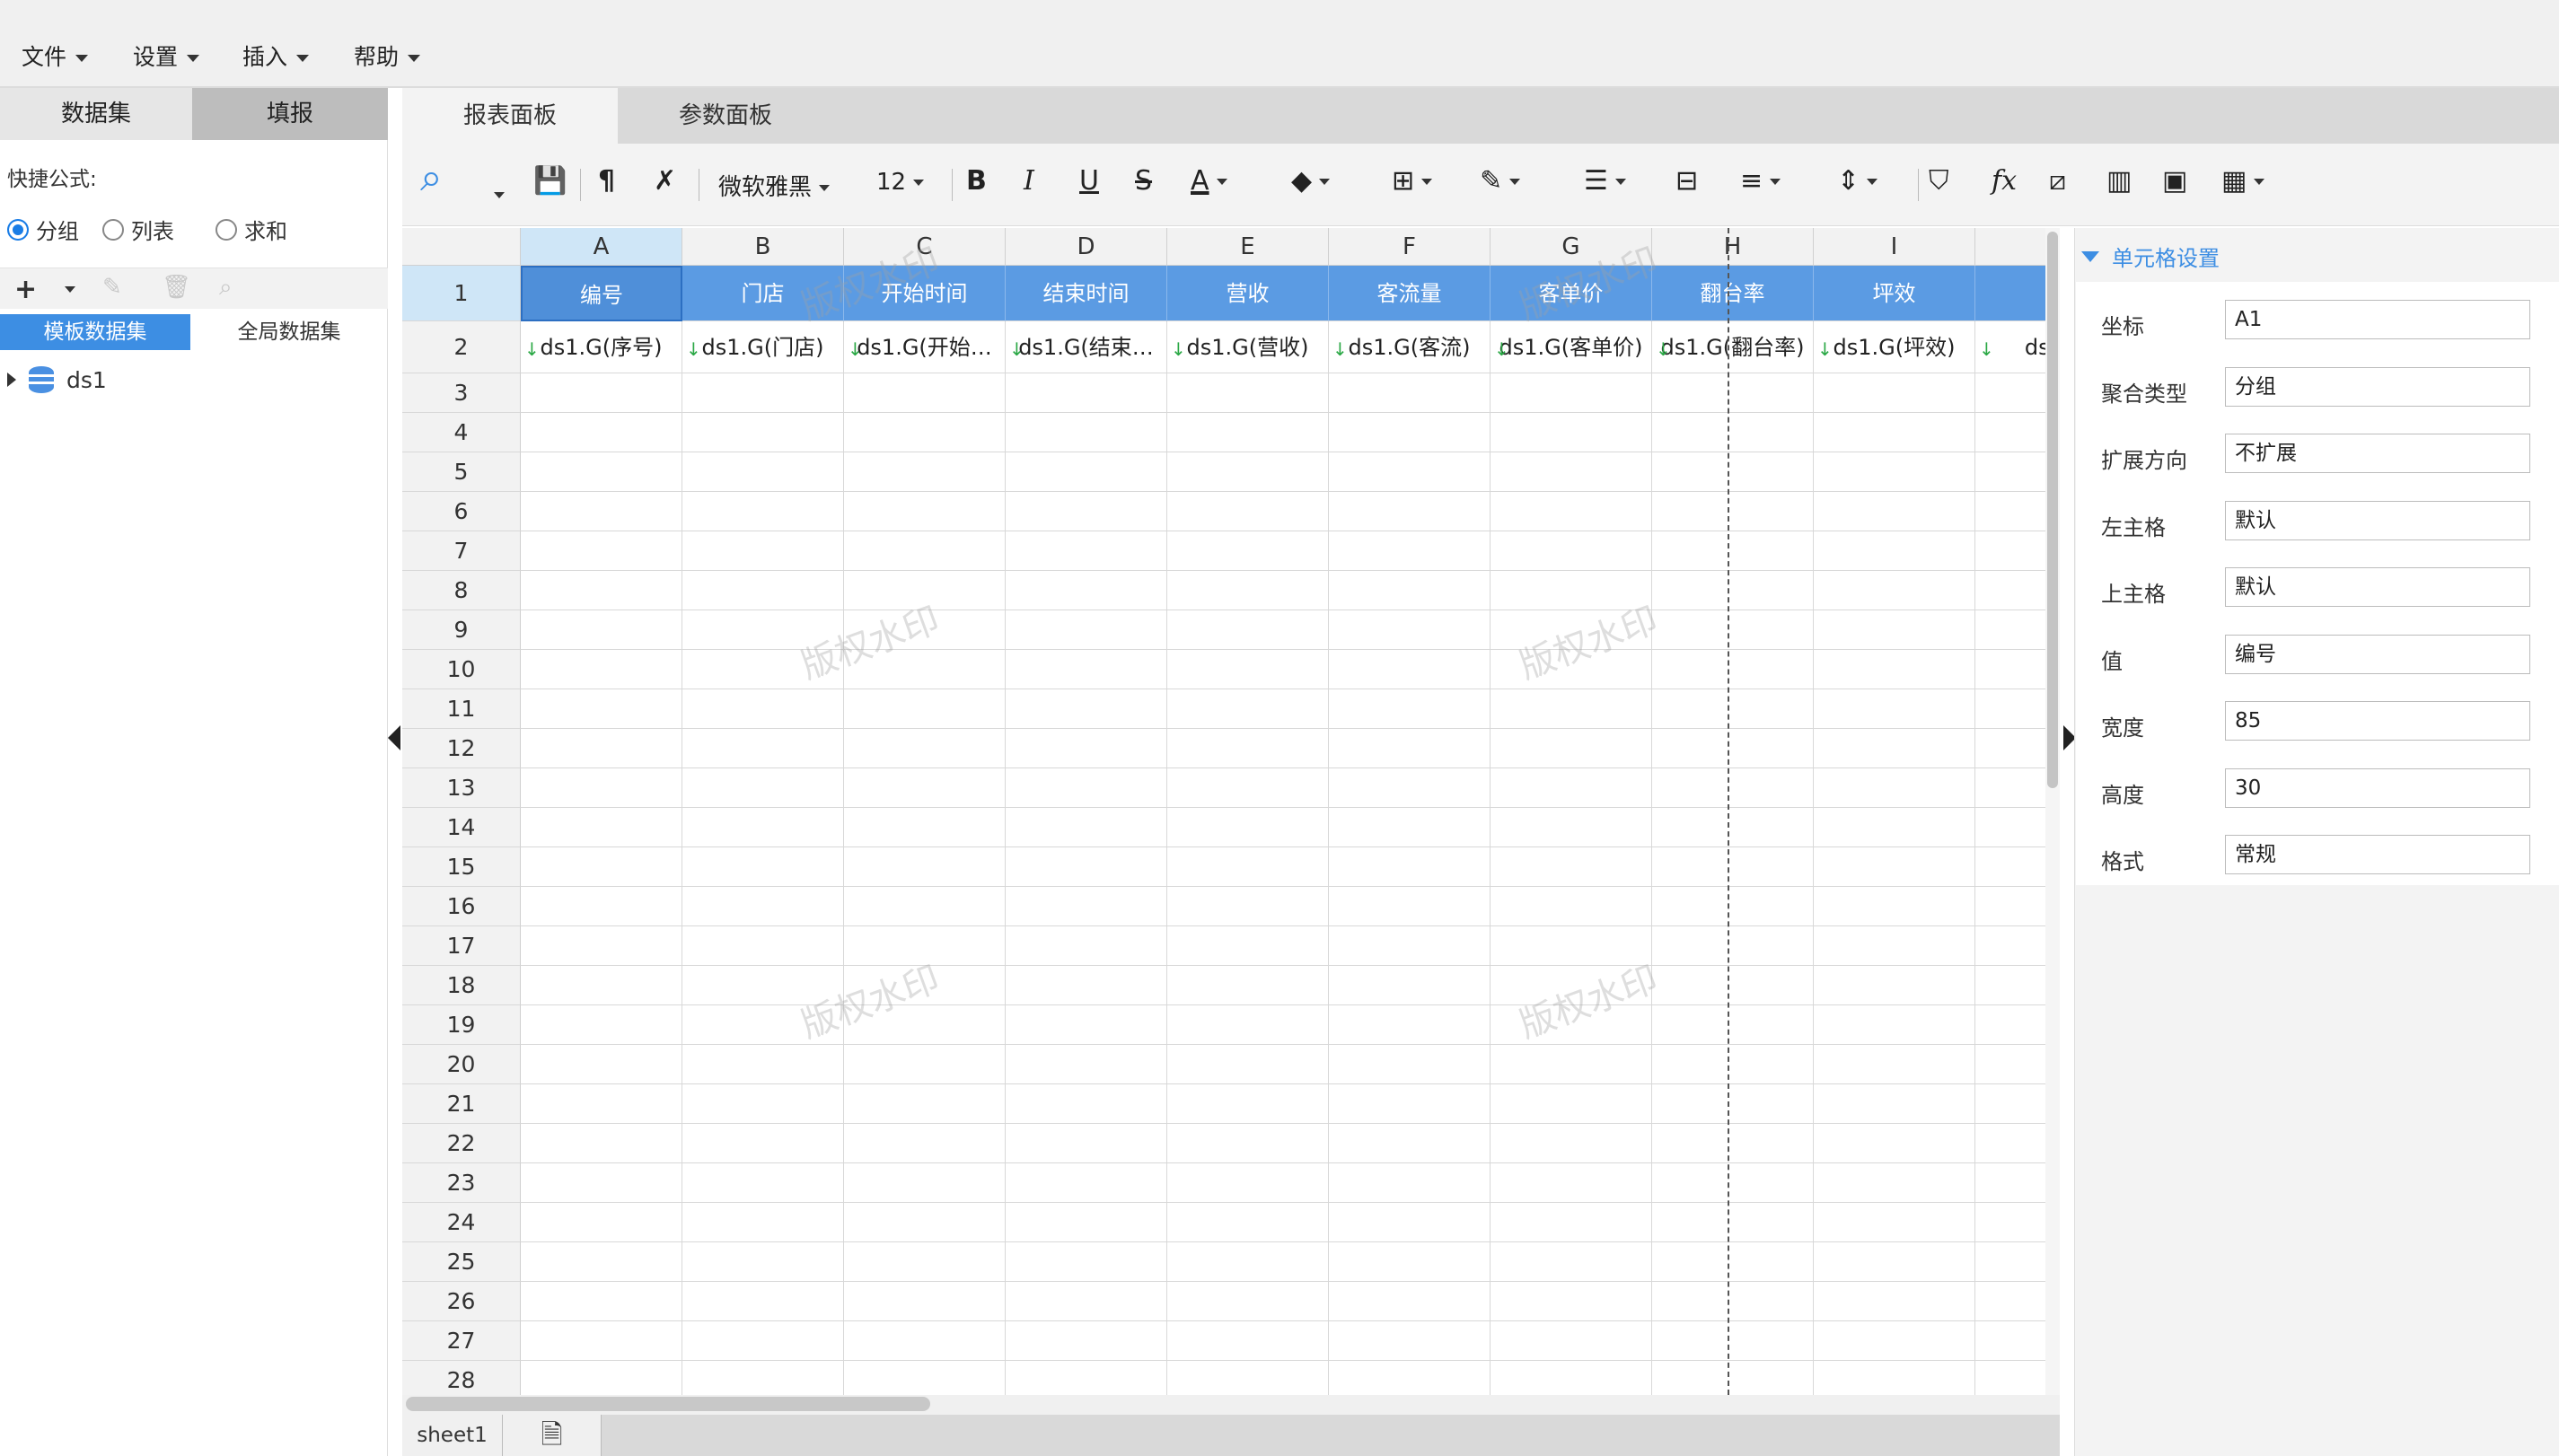 This screenshot has height=1456, width=2559. Describe the element at coordinates (2378, 319) in the screenshot. I see `property-input: A1` at that location.